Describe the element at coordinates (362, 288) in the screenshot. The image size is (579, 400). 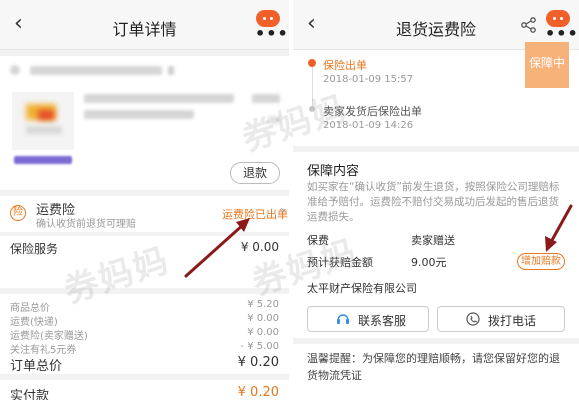
I see `insurer-name: 太平财产保险有限公司` at that location.